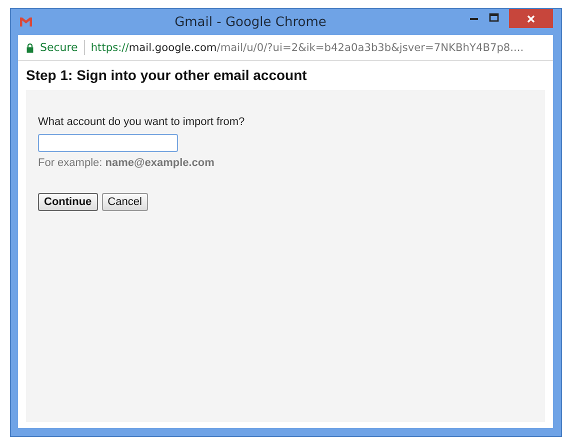 Image resolution: width=571 pixels, height=442 pixels. I want to click on cancel-button: Cancel, so click(125, 202).